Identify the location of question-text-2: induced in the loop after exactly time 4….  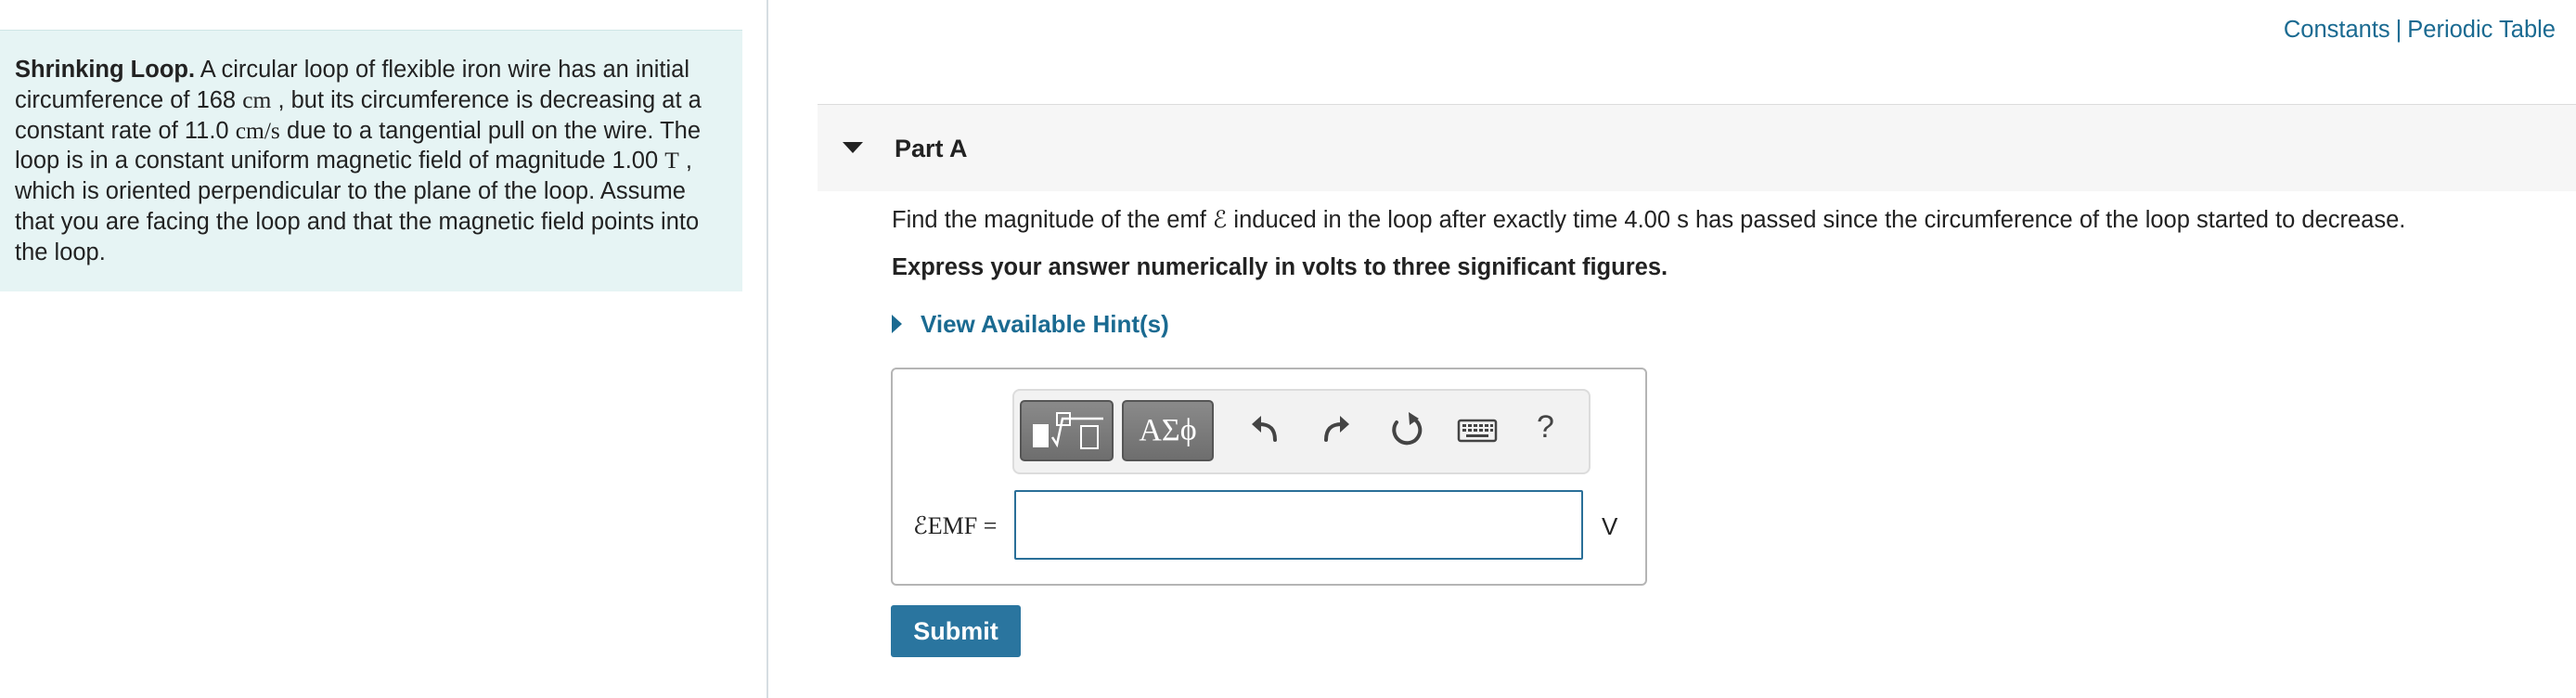
(1816, 220).